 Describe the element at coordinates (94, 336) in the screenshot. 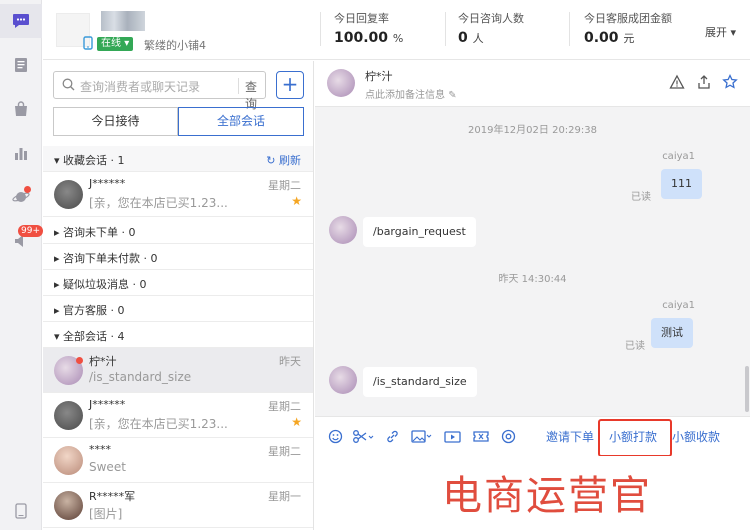

I see `group-label: 全部会话 · 4` at that location.